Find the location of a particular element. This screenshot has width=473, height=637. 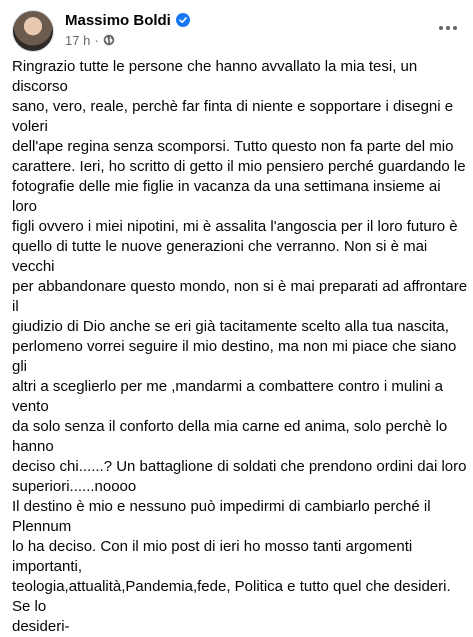

verified-badge-icon is located at coordinates (182, 20).